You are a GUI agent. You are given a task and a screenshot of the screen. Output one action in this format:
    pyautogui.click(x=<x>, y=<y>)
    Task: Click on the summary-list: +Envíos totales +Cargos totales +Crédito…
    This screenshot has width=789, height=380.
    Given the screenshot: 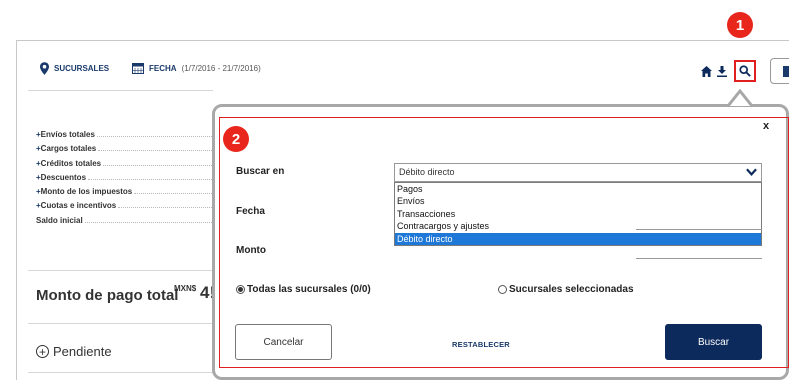 What is the action you would take?
    pyautogui.click(x=126, y=178)
    